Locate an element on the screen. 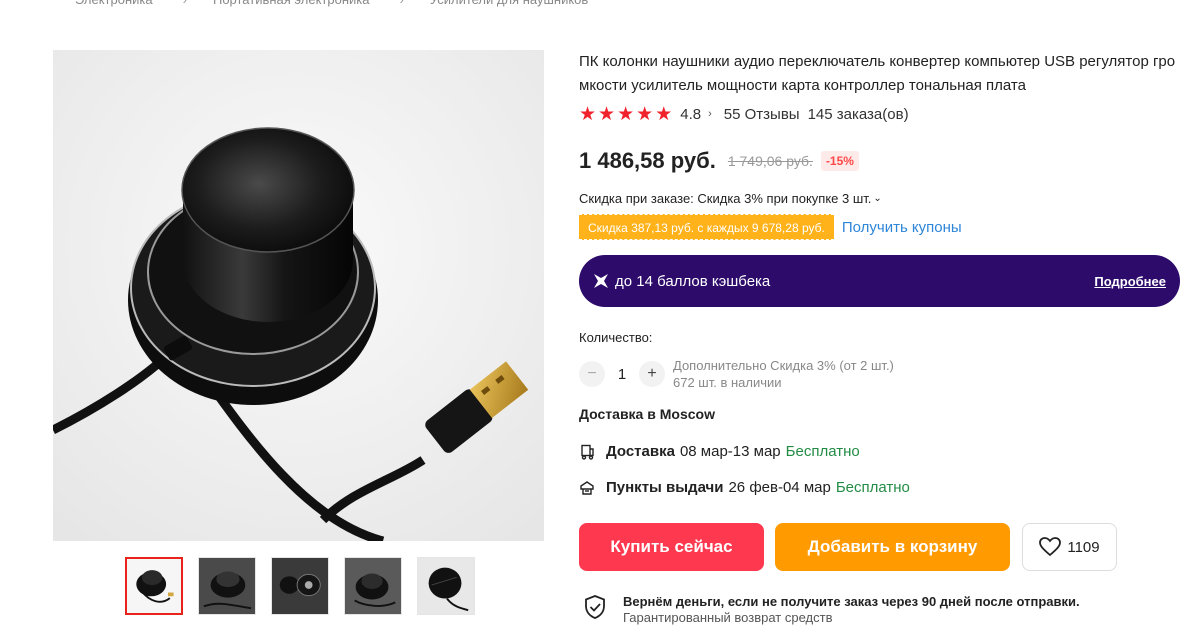 The width and height of the screenshot is (1202, 627). rating-row: ★ ★ ★ ★ ★ 4.8 › 55 Отзывы 145 заказа(ов) is located at coordinates (744, 114).